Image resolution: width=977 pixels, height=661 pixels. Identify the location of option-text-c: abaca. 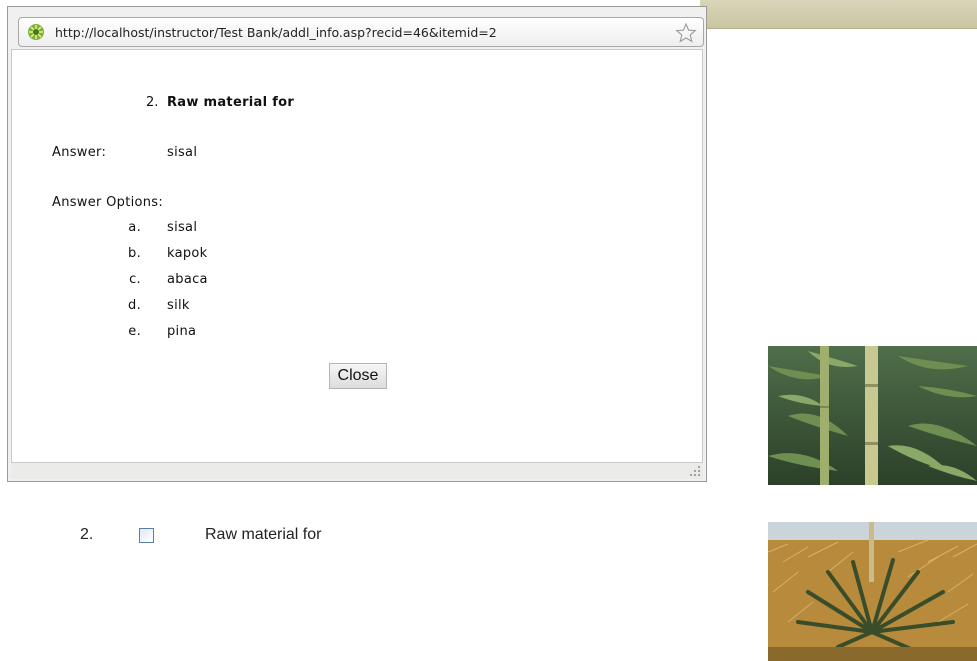
(187, 279).